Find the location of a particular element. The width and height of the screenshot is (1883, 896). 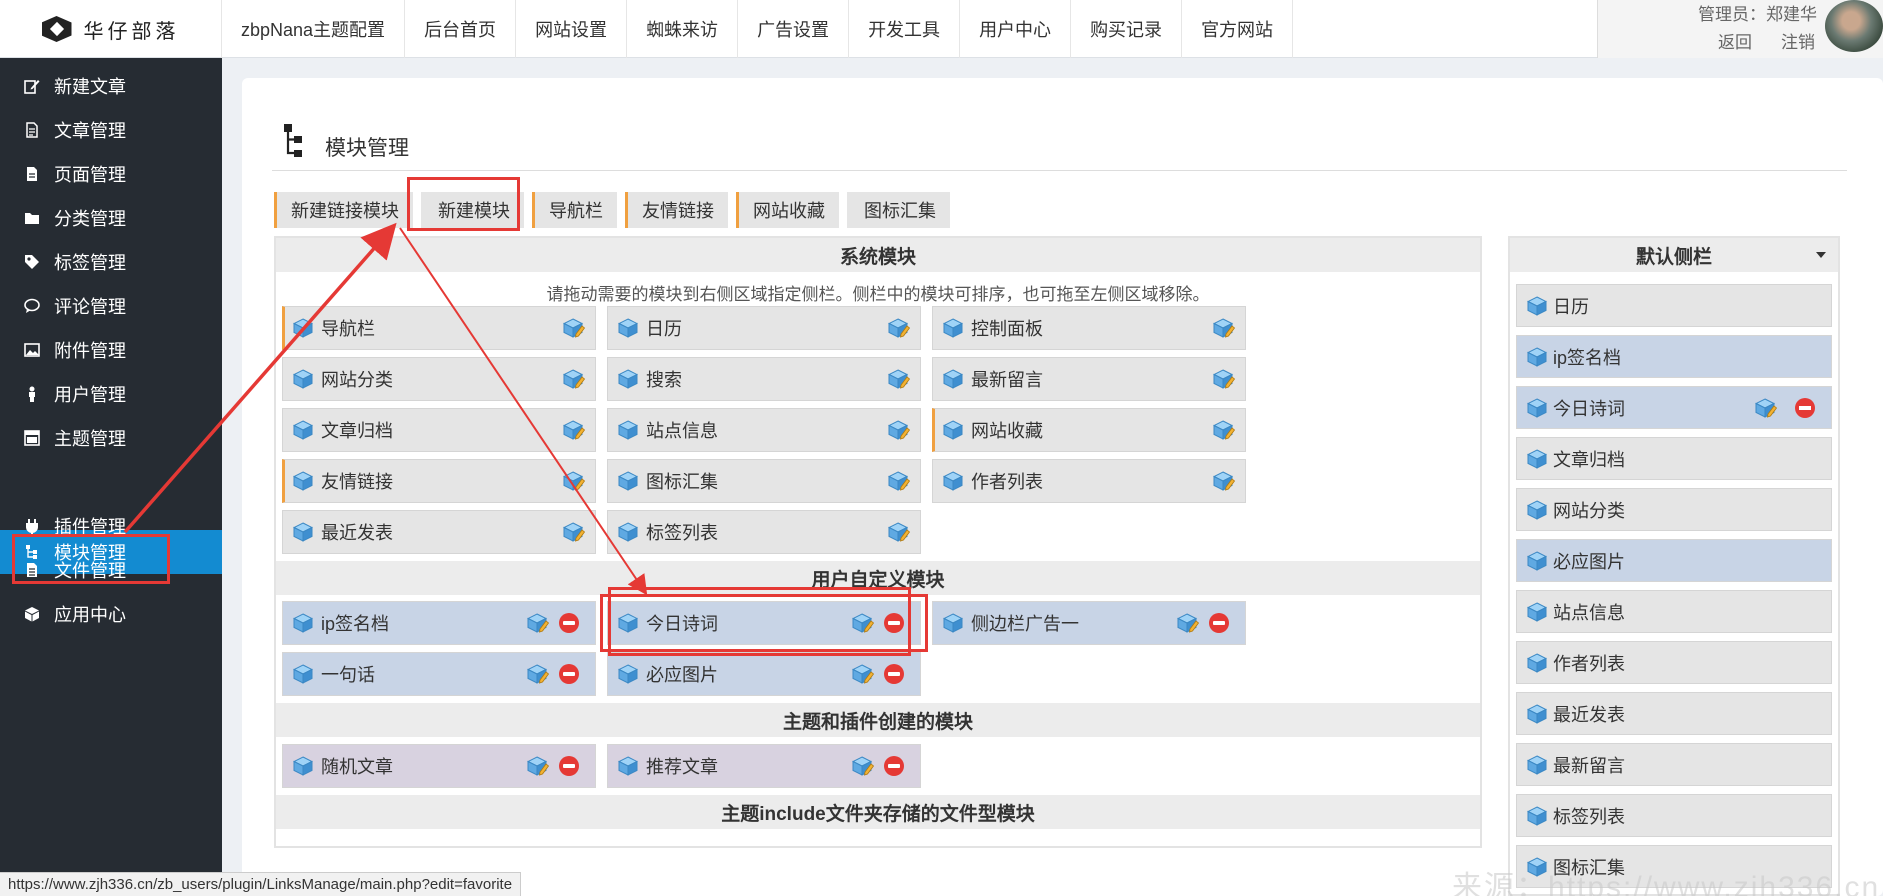

module-friend-links: 友情链接 is located at coordinates (439, 481).